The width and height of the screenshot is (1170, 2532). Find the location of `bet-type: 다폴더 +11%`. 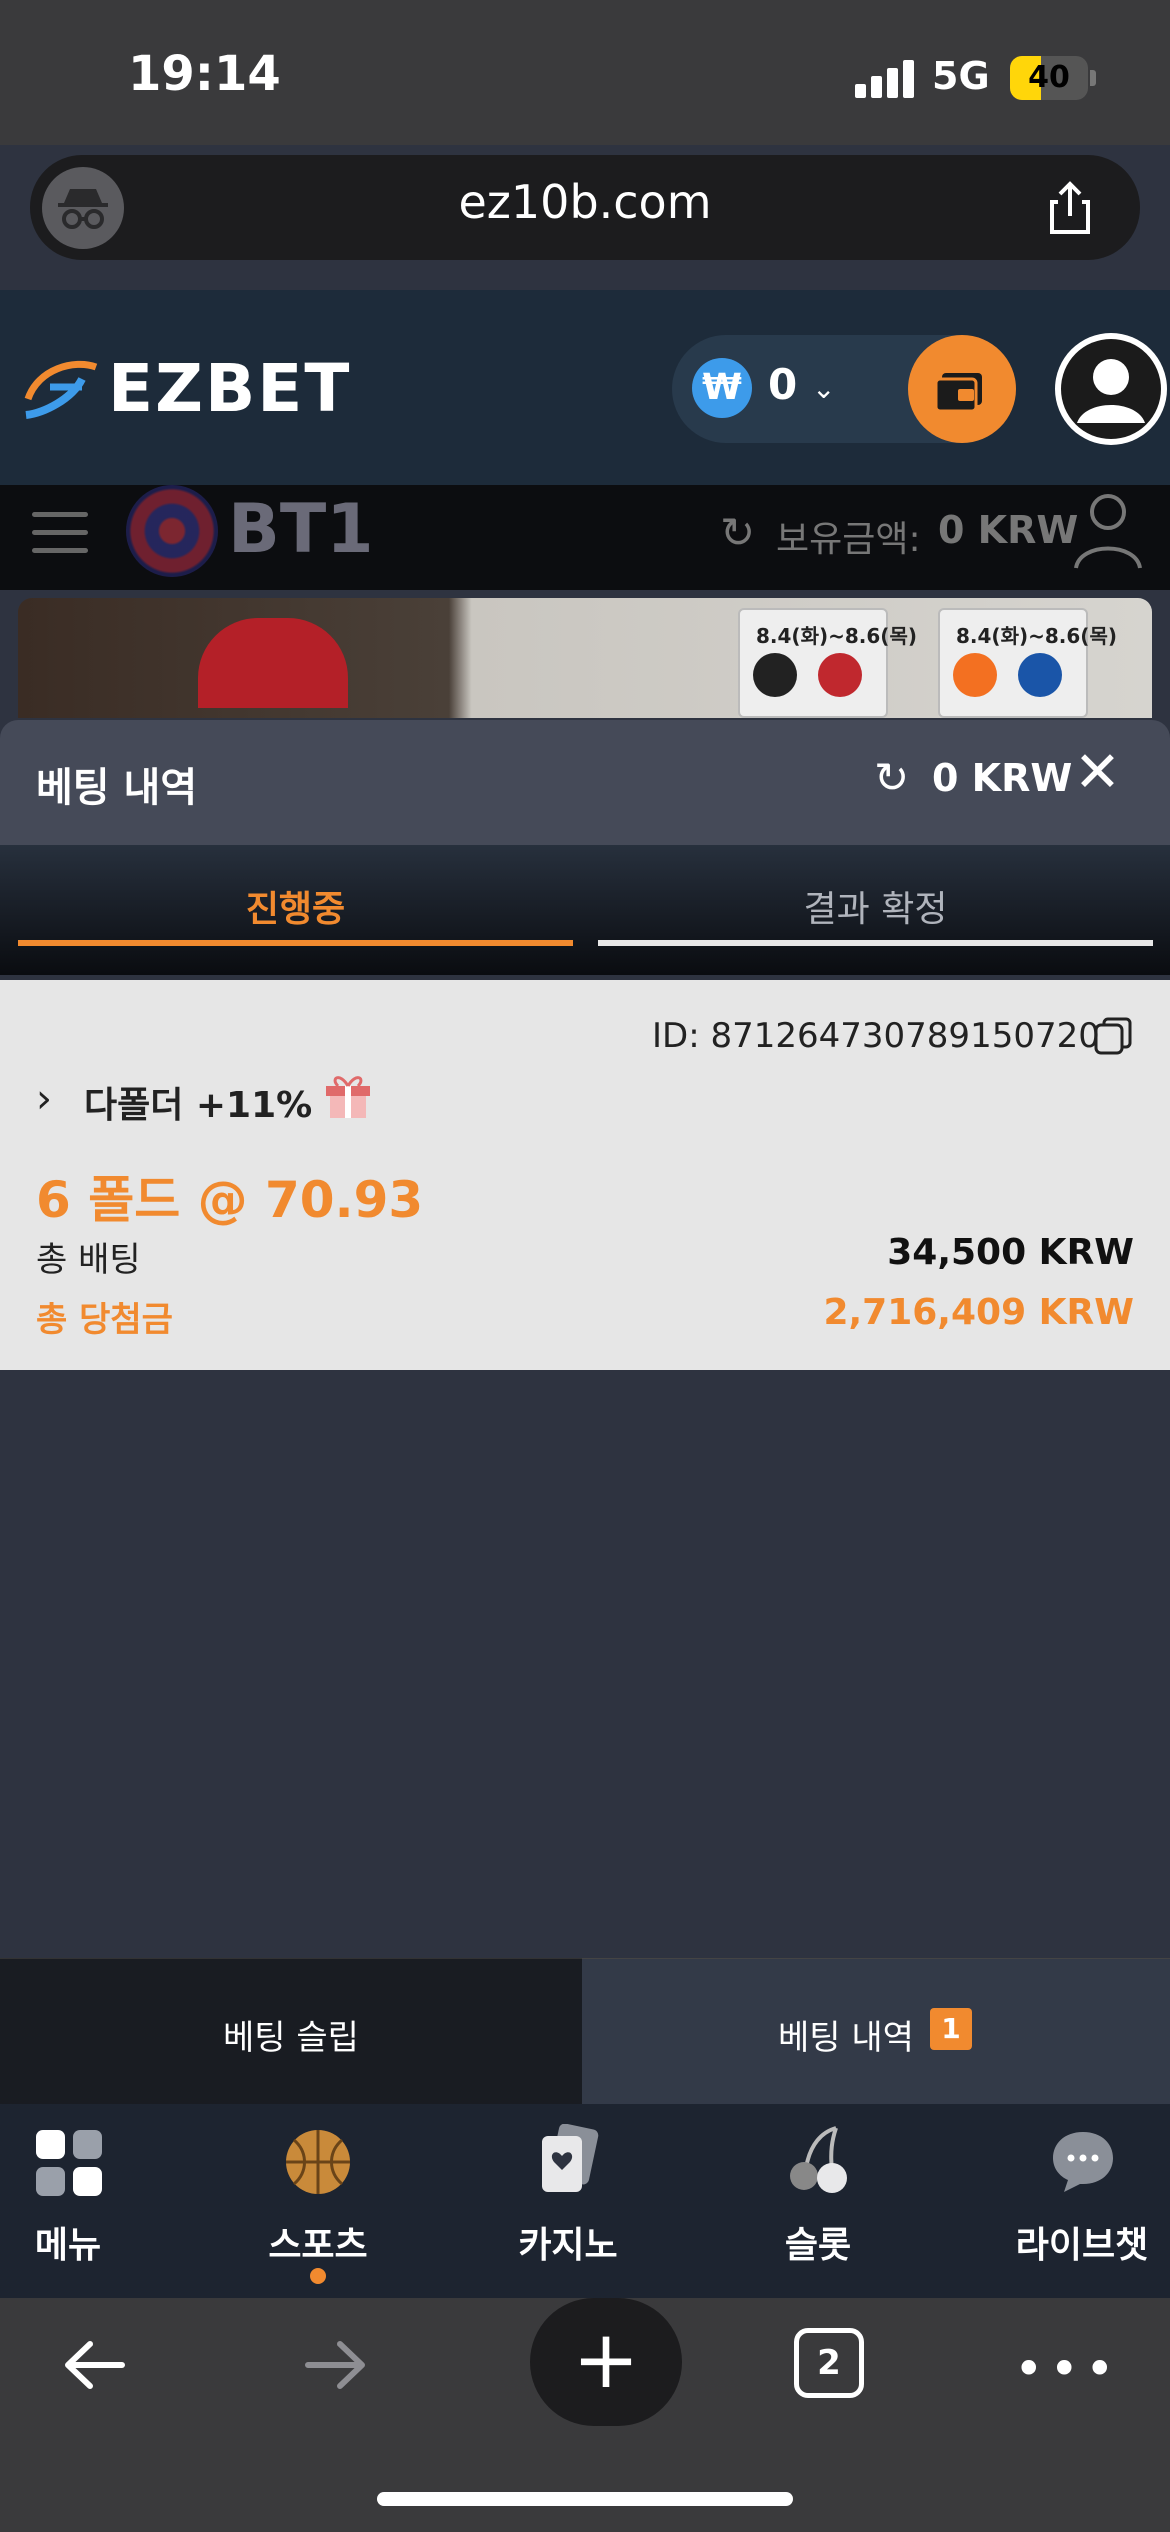

bet-type: 다폴더 +11% is located at coordinates (198, 1102).